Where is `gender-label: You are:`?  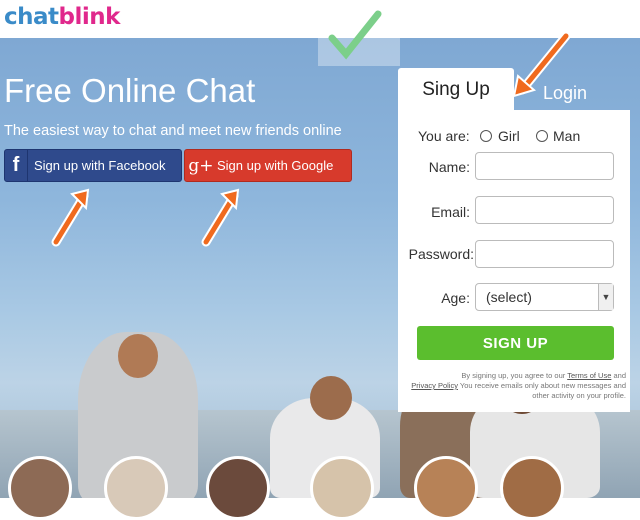 gender-label: You are: is located at coordinates (444, 136).